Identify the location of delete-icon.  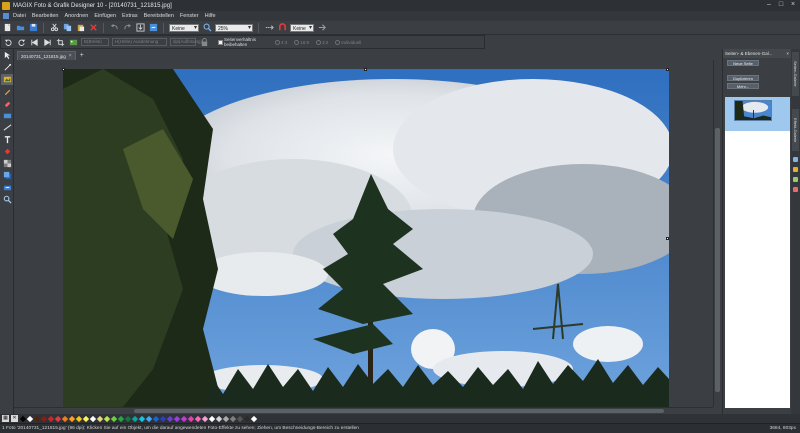
(93, 28).